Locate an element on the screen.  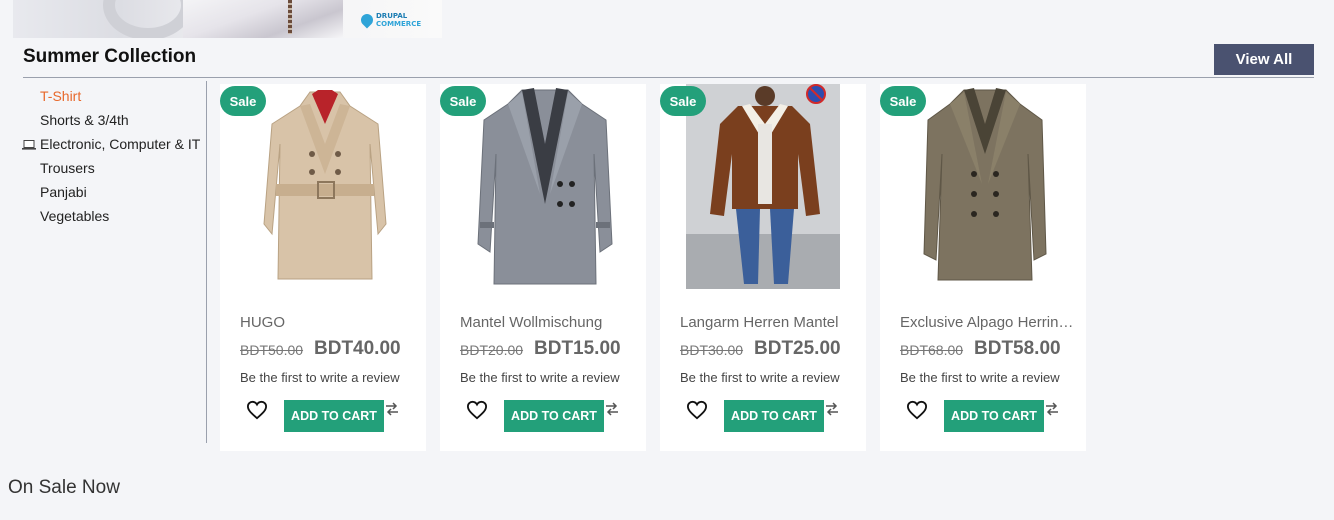
original-price: BDT68.00 is located at coordinates (932, 350).